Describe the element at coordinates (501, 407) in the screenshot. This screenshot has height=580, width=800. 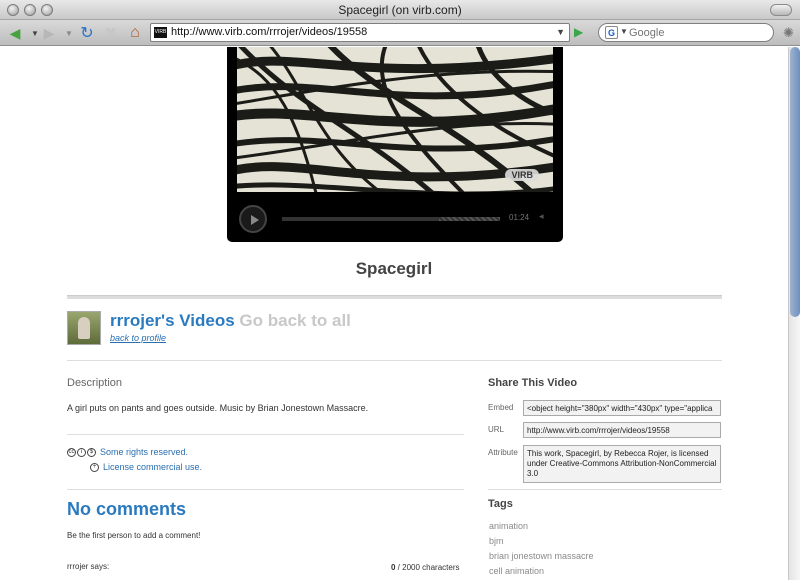
I see `embed-label: Embed` at that location.